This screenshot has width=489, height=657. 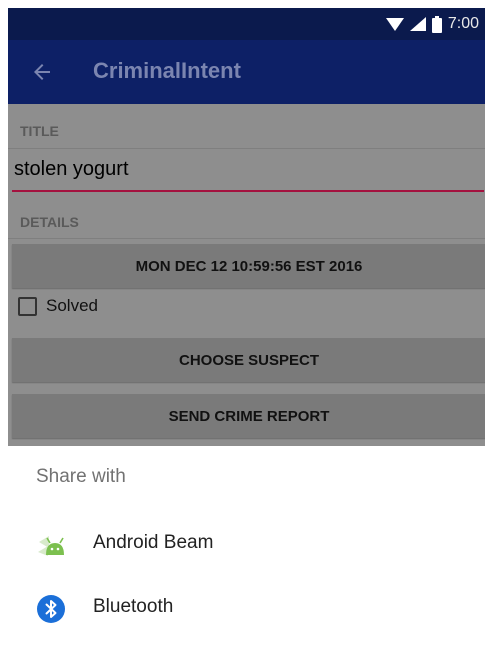 What do you see at coordinates (27, 306) in the screenshot?
I see `solved-checkbox` at bounding box center [27, 306].